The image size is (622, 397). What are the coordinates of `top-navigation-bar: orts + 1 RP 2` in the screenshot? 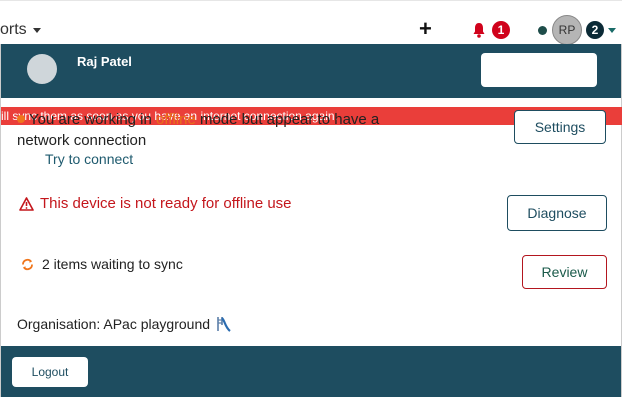 It's located at (311, 22).